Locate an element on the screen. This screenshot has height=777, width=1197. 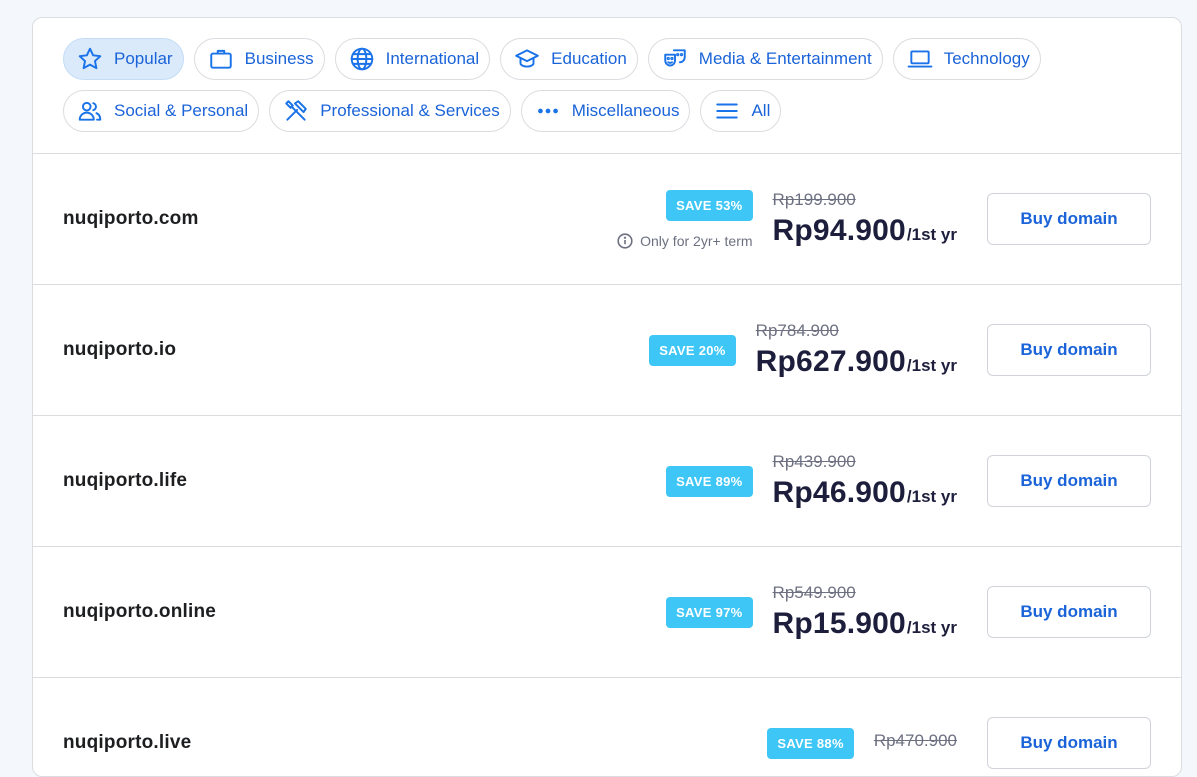
info-icon is located at coordinates (625, 240).